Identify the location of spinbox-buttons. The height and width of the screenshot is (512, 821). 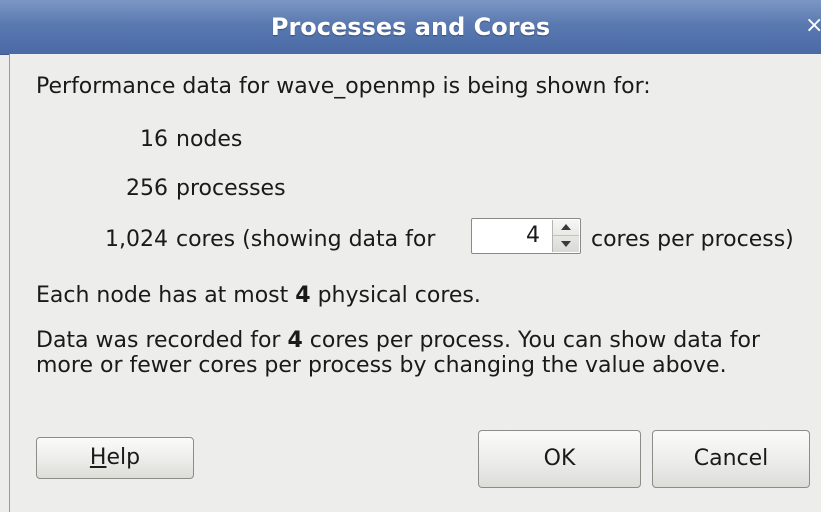
(565, 236).